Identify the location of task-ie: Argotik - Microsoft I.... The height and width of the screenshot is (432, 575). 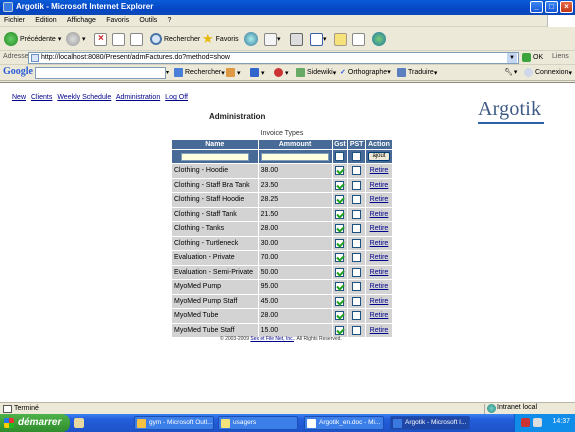
(430, 423).